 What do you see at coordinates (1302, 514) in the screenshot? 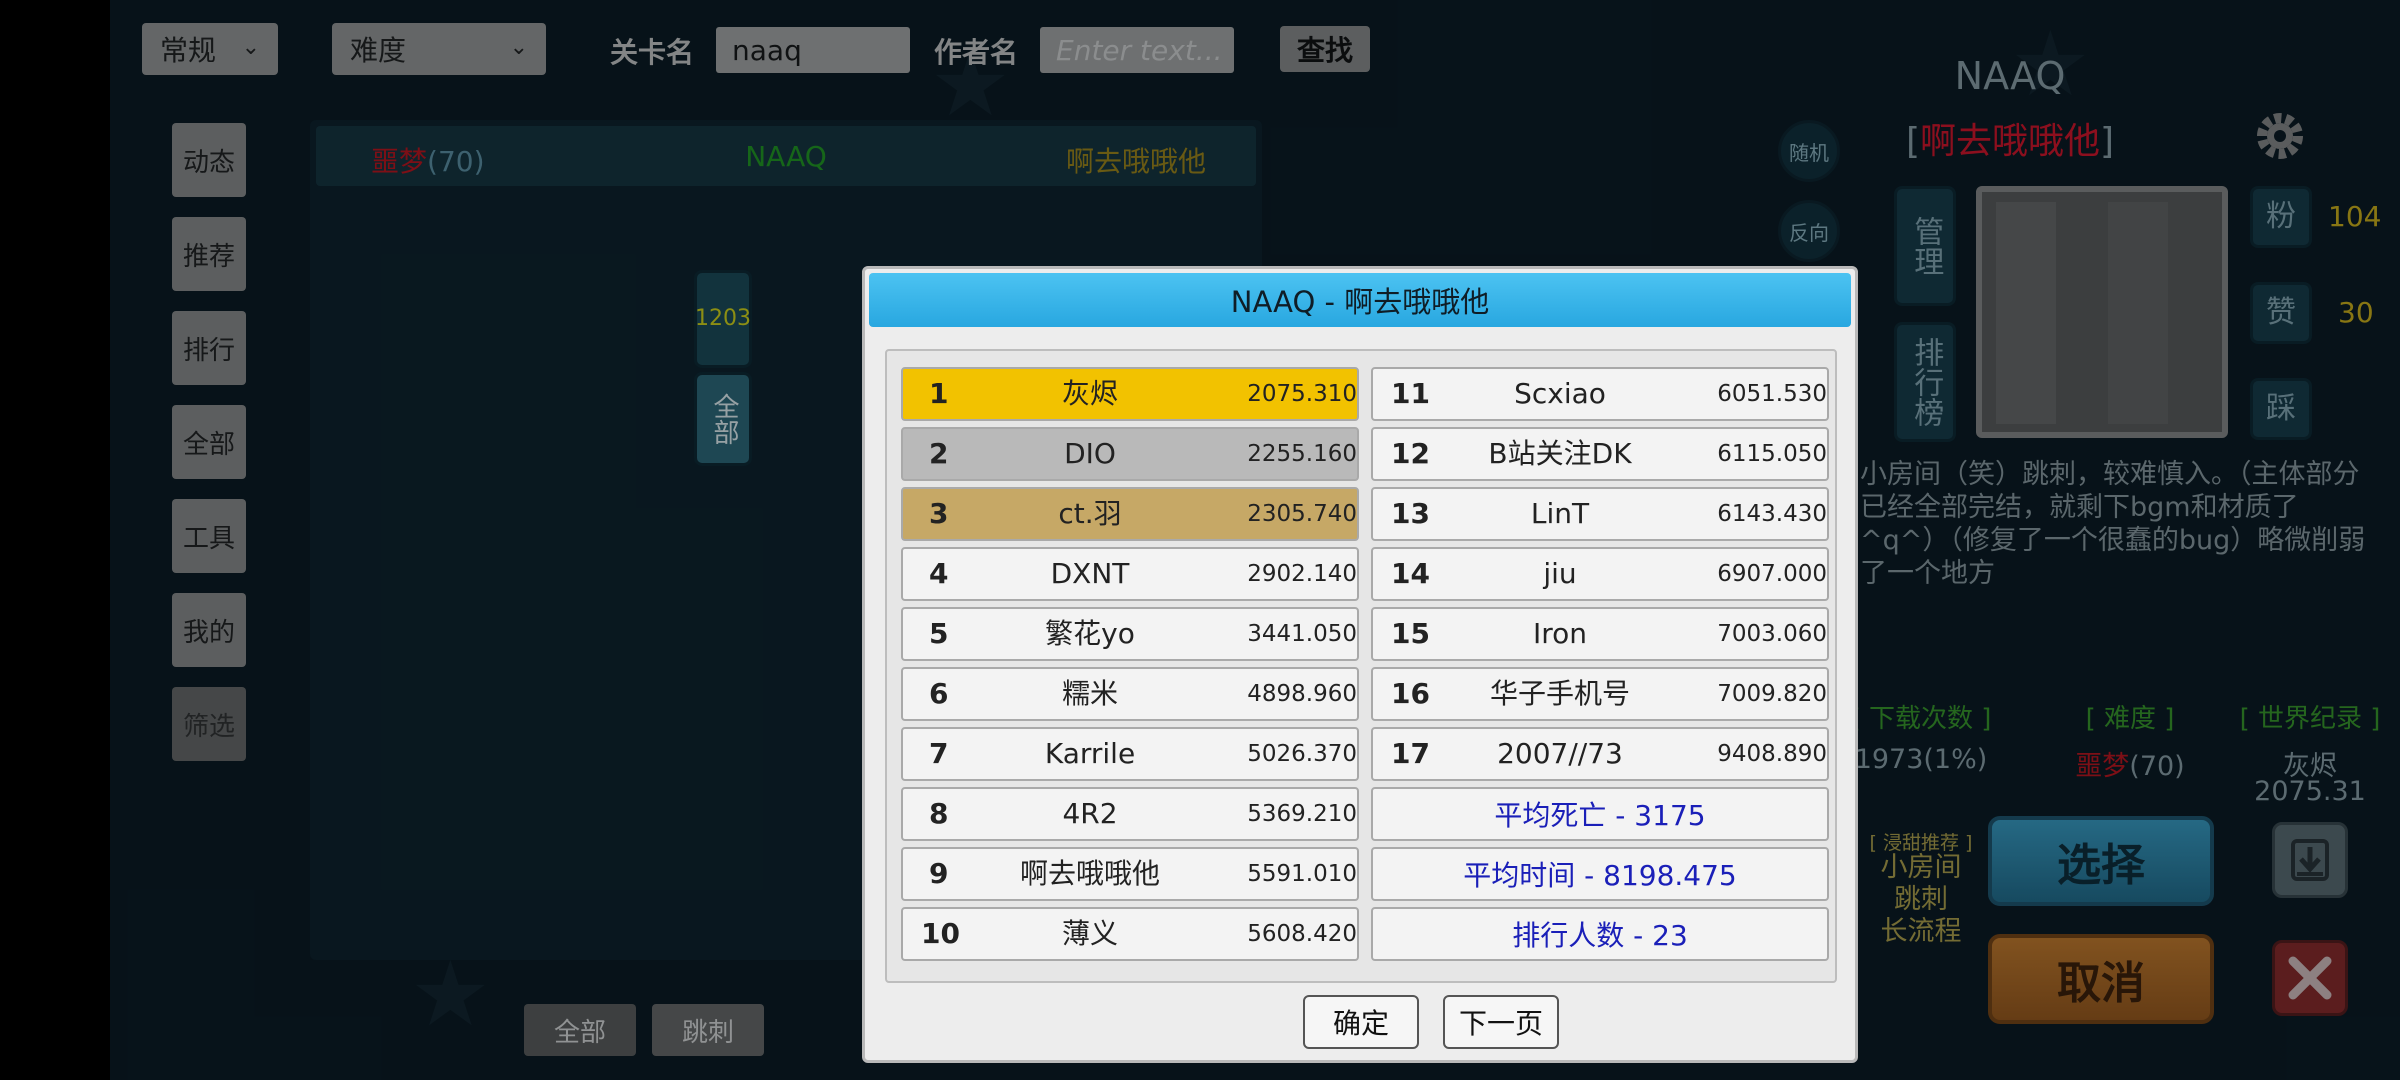
I see `player-time: 2305.740` at bounding box center [1302, 514].